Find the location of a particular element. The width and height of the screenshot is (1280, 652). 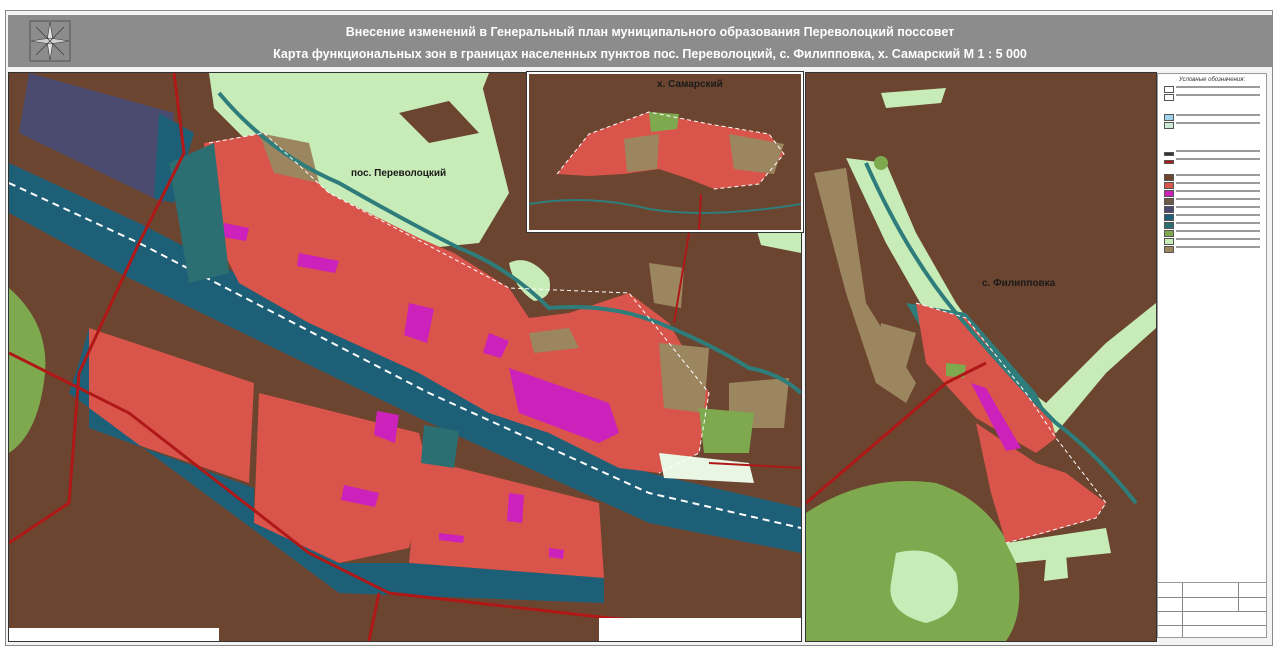

legend-swatch-engineering is located at coordinates (1212, 225).